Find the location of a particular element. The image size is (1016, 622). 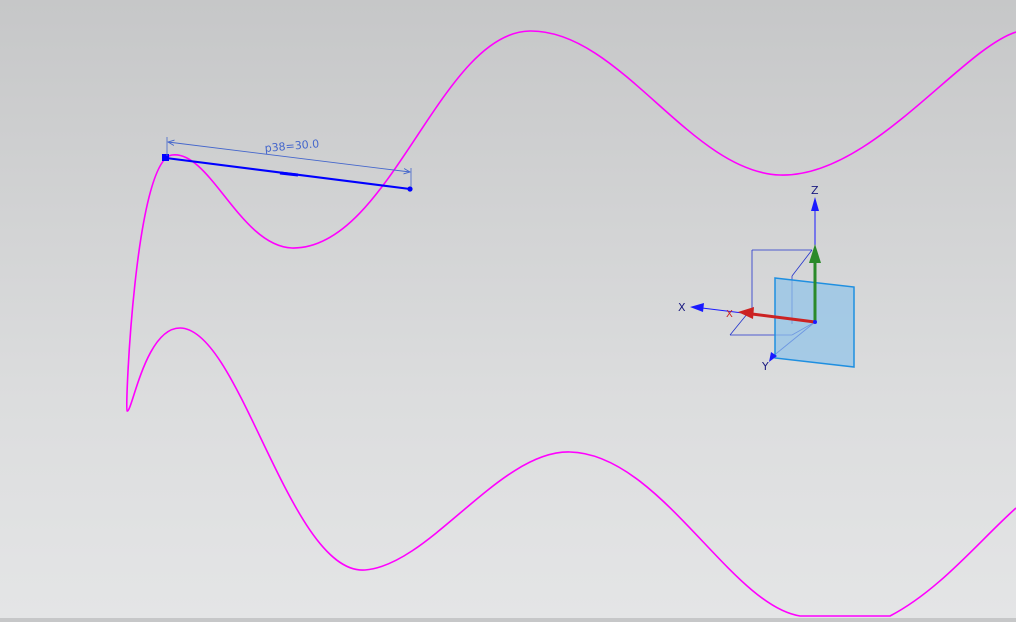

x-handle-label: X is located at coordinates (729, 314).